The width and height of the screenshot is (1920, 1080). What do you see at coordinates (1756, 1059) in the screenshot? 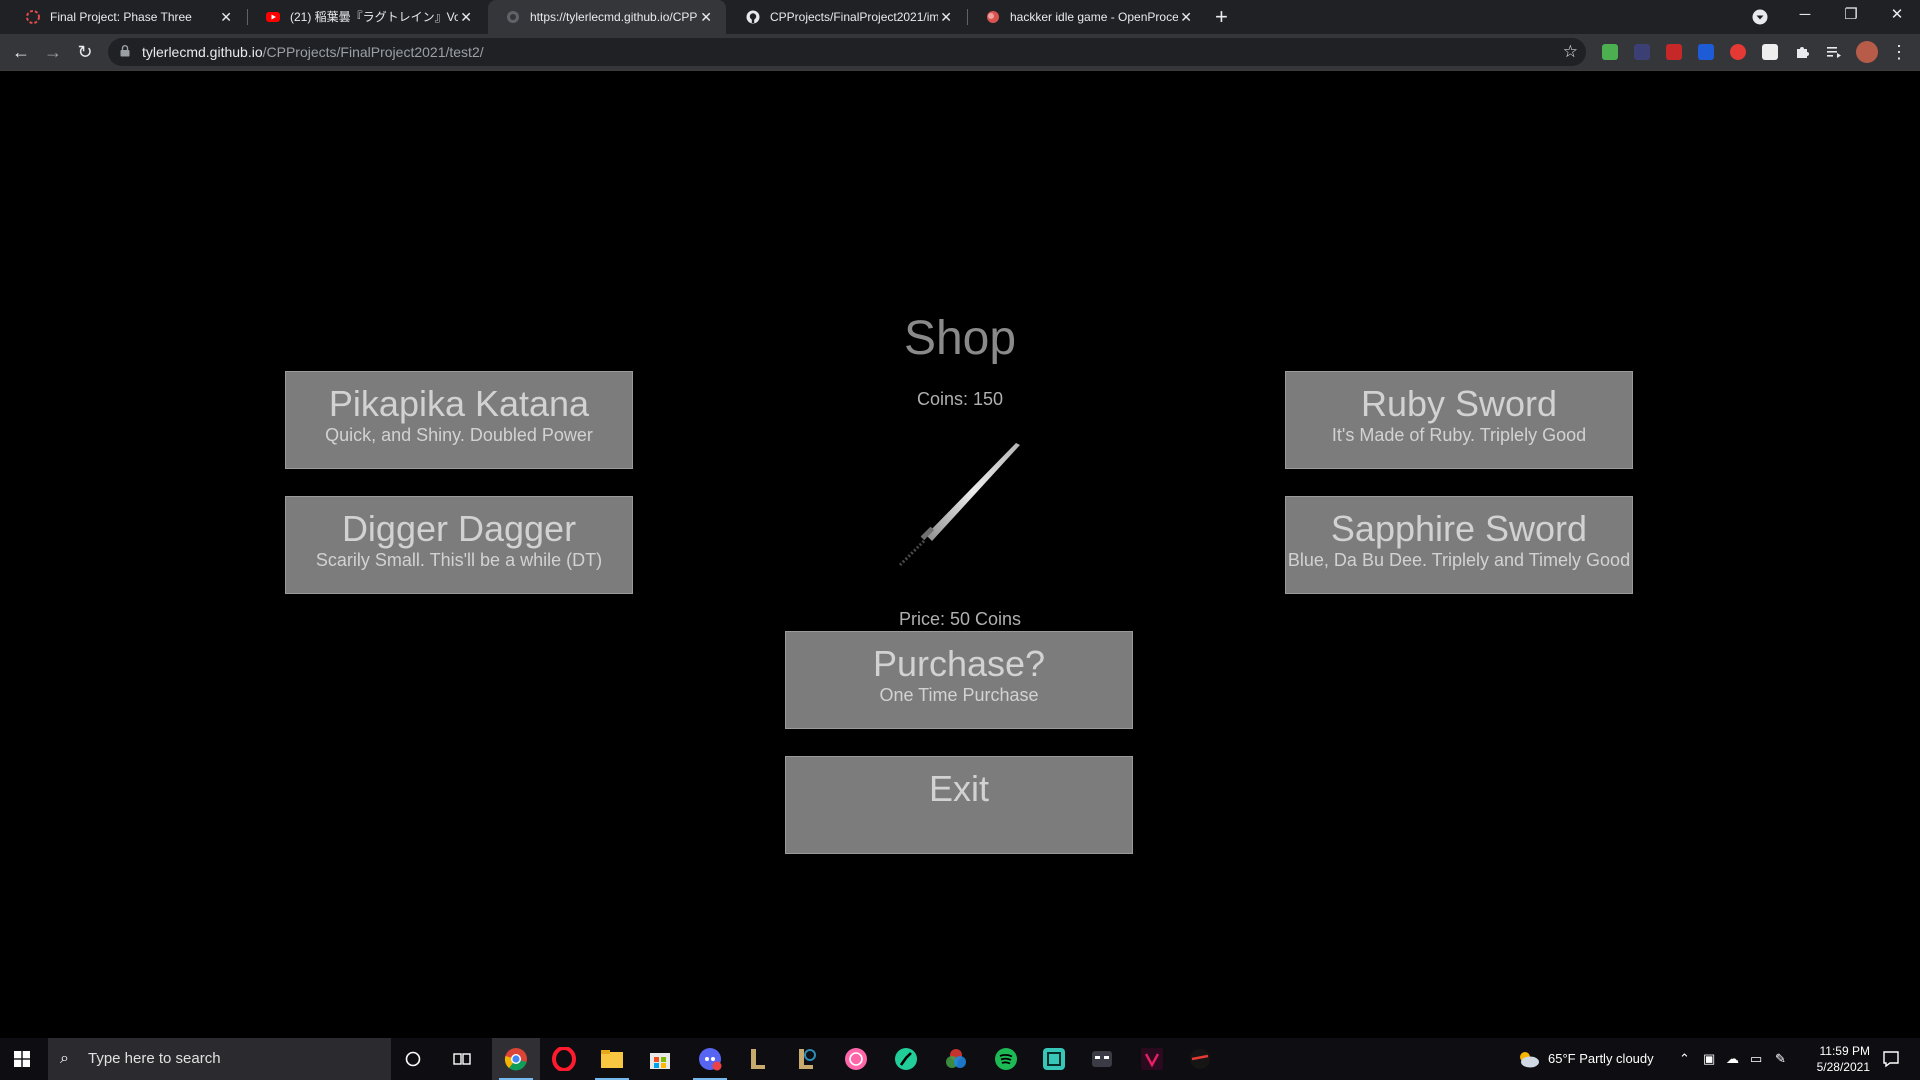
I see `network-icon: ▭` at bounding box center [1756, 1059].